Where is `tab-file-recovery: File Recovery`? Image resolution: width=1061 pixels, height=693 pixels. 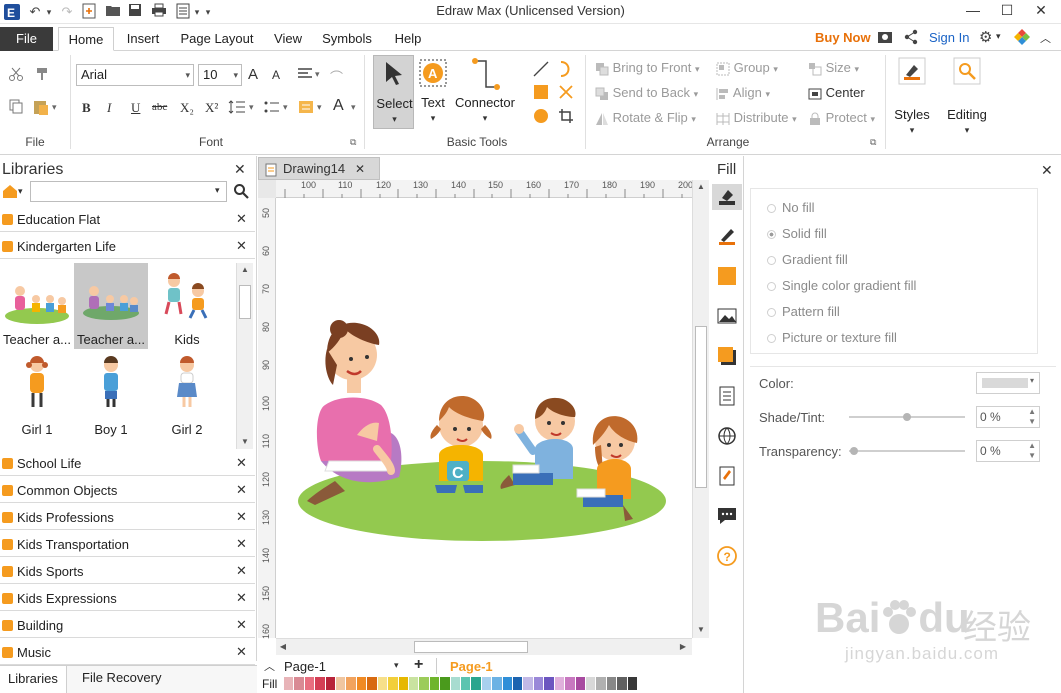 tab-file-recovery: File Recovery is located at coordinates (121, 677).